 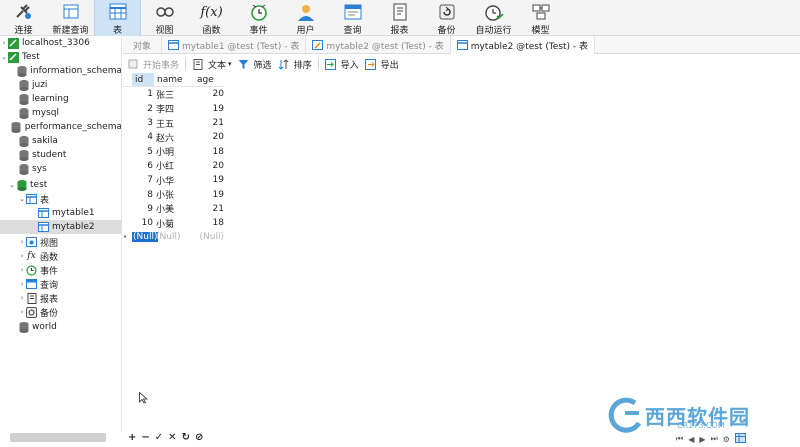 What do you see at coordinates (143, 123) in the screenshot?
I see `cell-id: 3` at bounding box center [143, 123].